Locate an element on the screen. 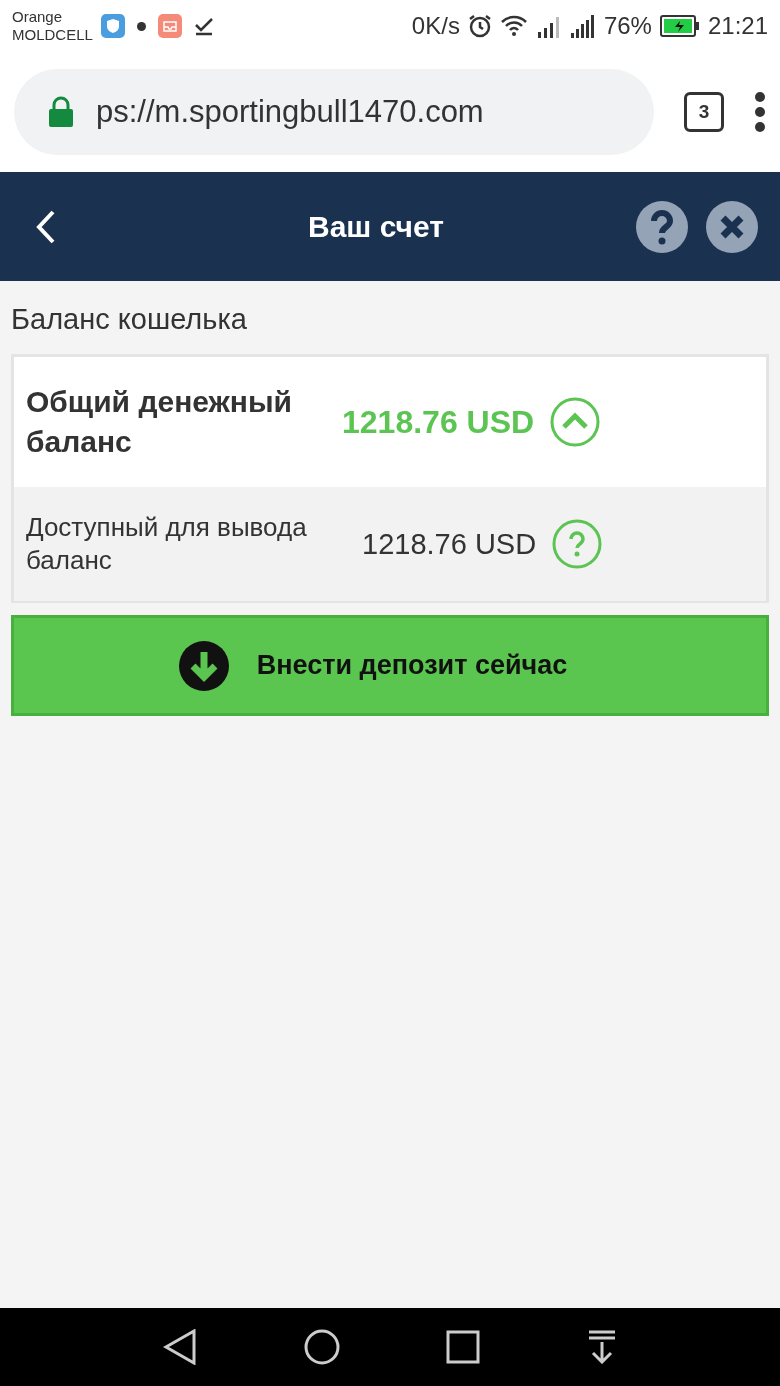 The height and width of the screenshot is (1386, 780). download-done-icon is located at coordinates (203, 26).